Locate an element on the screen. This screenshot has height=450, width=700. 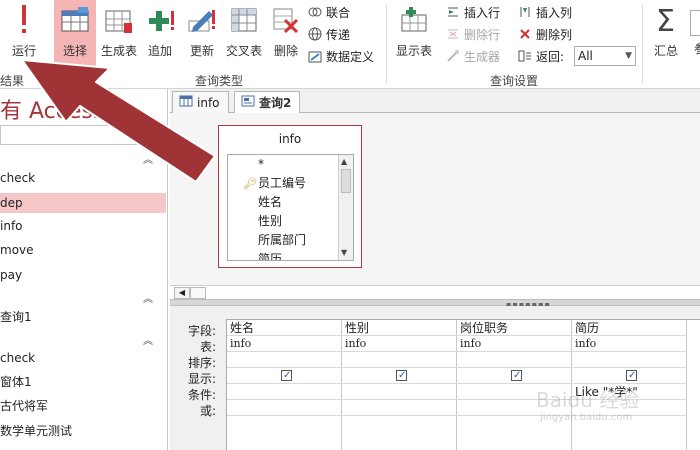
nav-item-dep: dep is located at coordinates (83, 203).